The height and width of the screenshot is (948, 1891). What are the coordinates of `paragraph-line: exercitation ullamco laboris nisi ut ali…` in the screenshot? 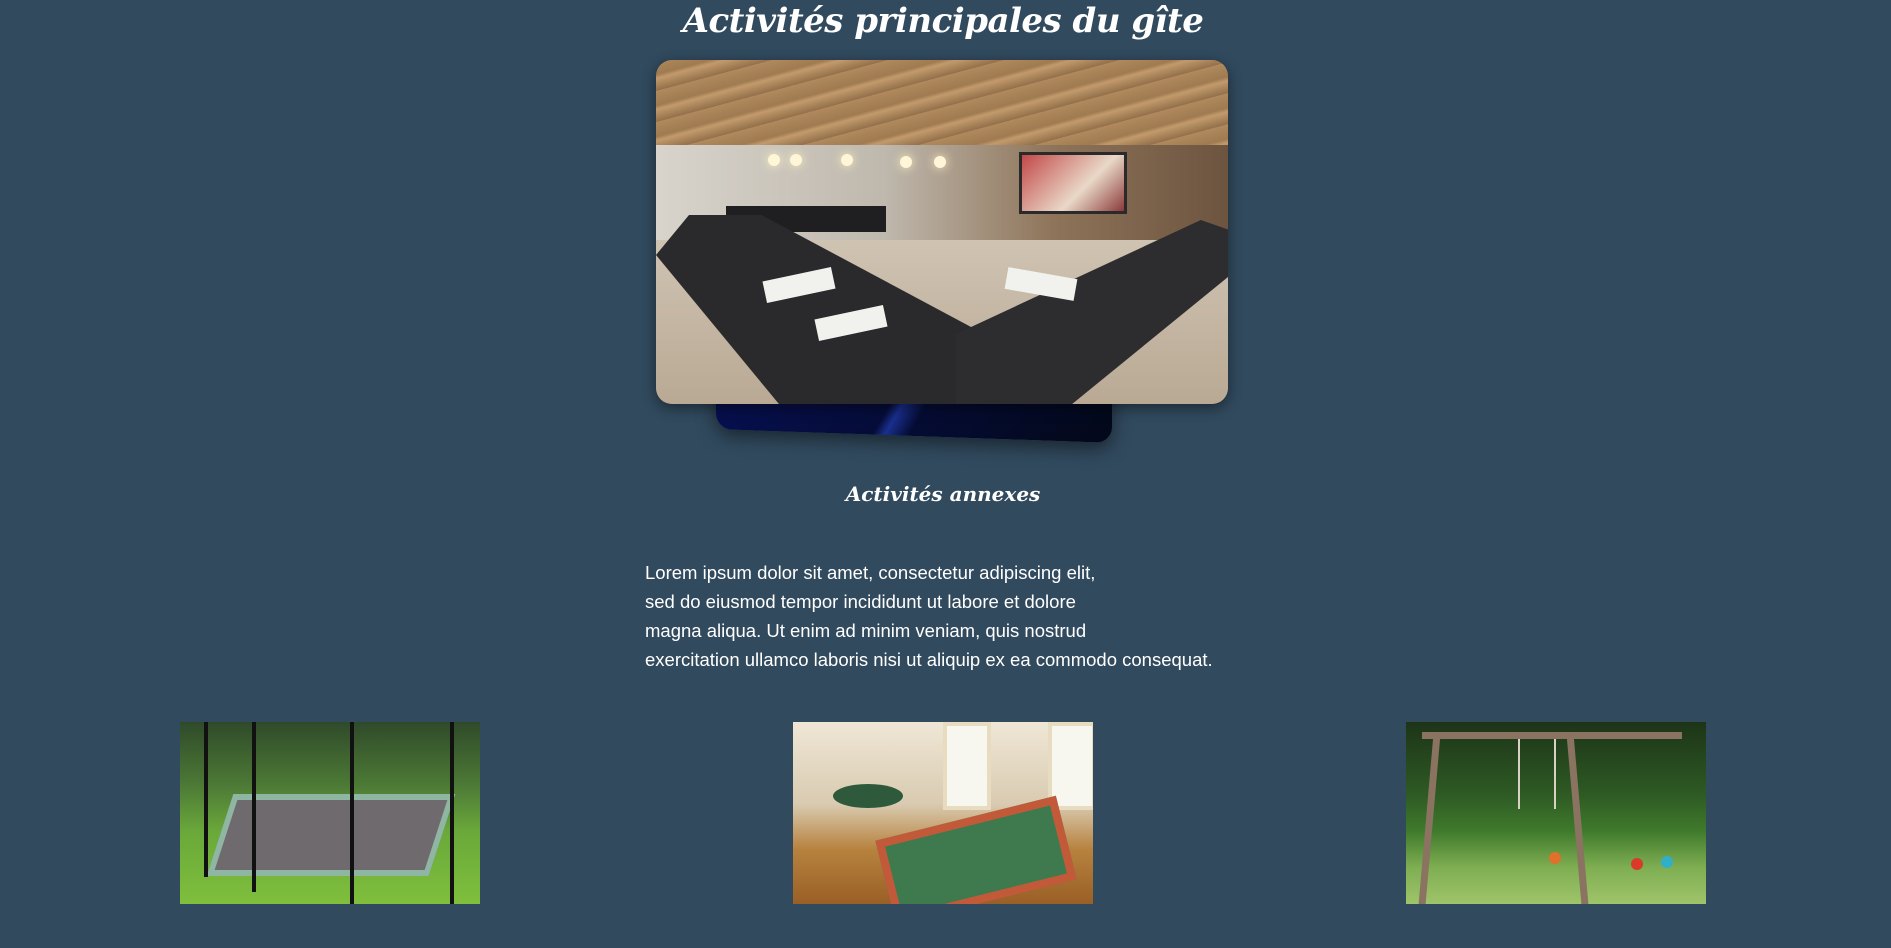 It's located at (929, 659).